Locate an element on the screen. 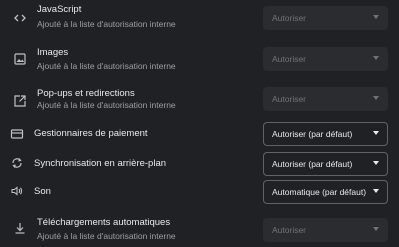  sync-icon is located at coordinates (17, 163).